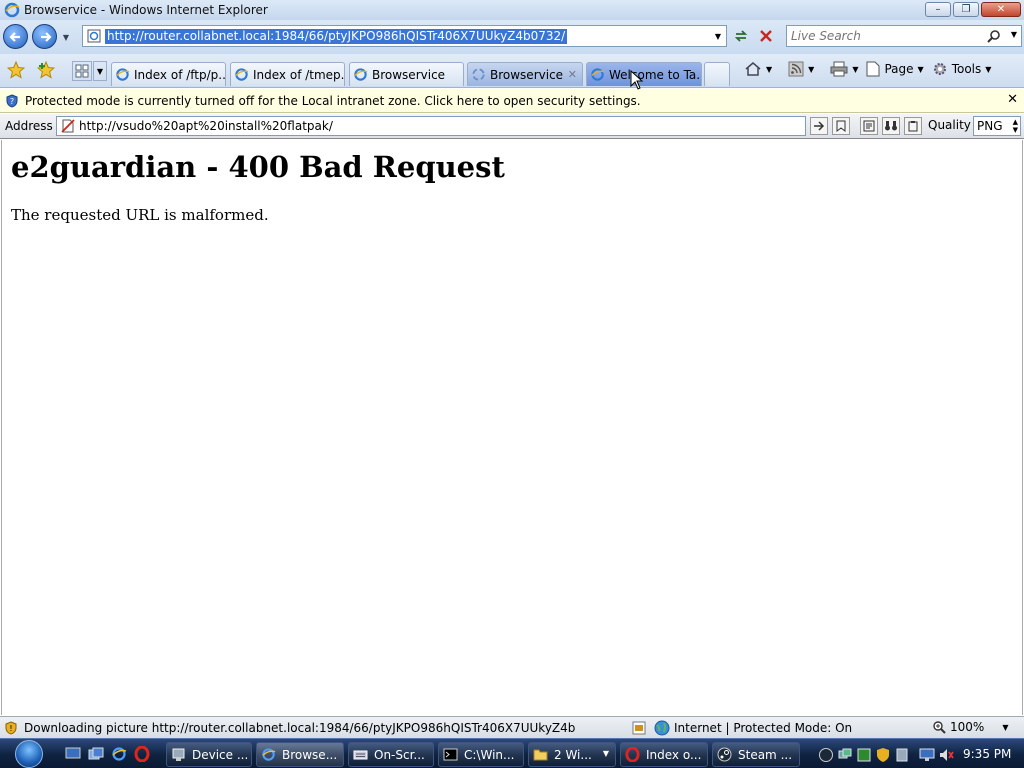 Image resolution: width=1024 pixels, height=768 pixels. I want to click on switch-windows-button, so click(96, 754).